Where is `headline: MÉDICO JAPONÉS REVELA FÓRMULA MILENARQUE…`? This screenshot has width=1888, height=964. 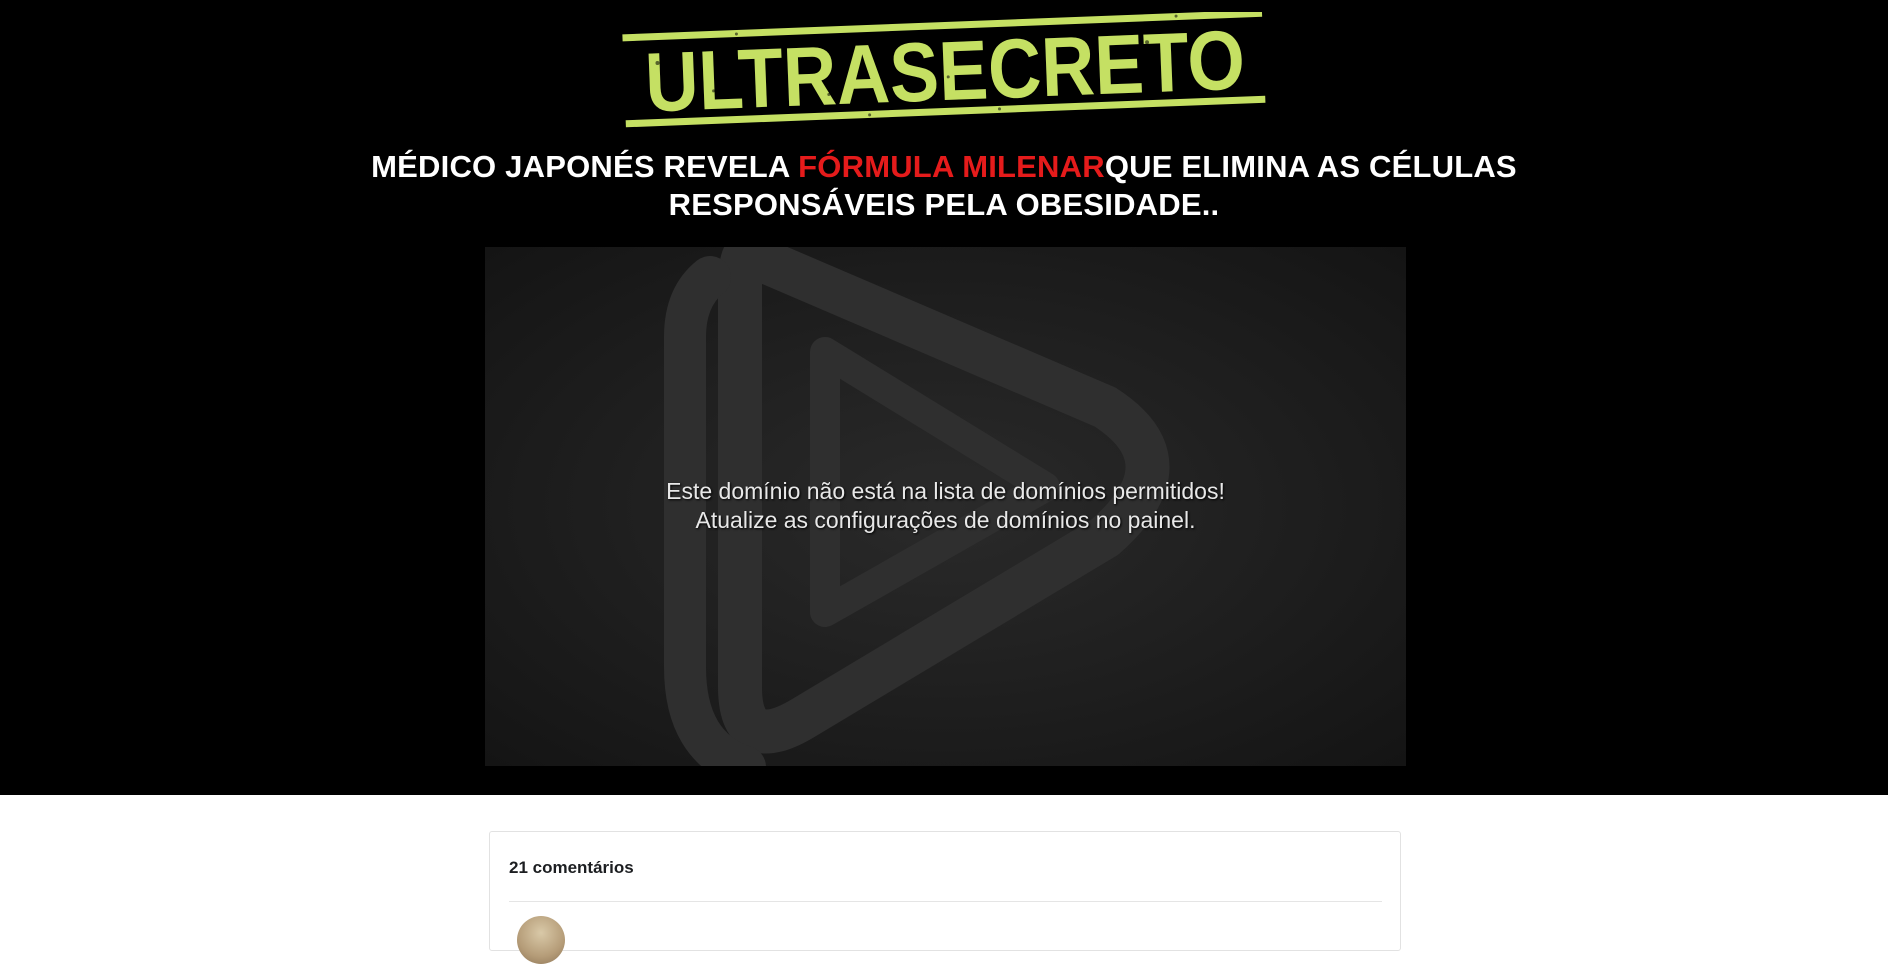 headline: MÉDICO JAPONÉS REVELA FÓRMULA MILENARQUE… is located at coordinates (944, 186).